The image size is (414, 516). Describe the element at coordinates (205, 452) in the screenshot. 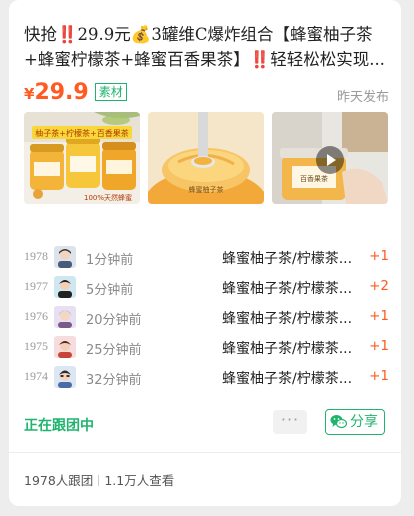

I see `divider` at that location.